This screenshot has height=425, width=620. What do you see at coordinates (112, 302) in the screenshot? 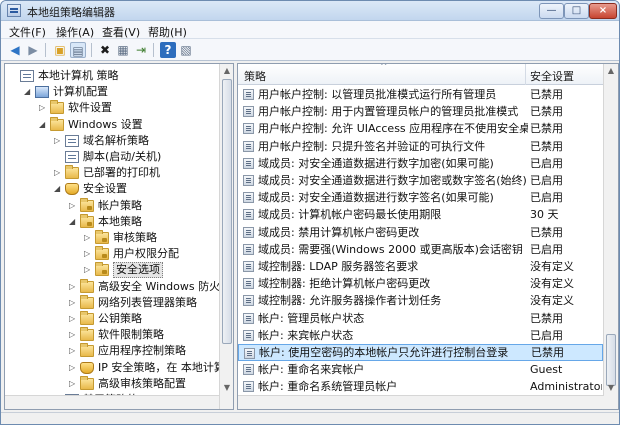
I see `tree-item: ▷ 网络列表管理器策略` at bounding box center [112, 302].